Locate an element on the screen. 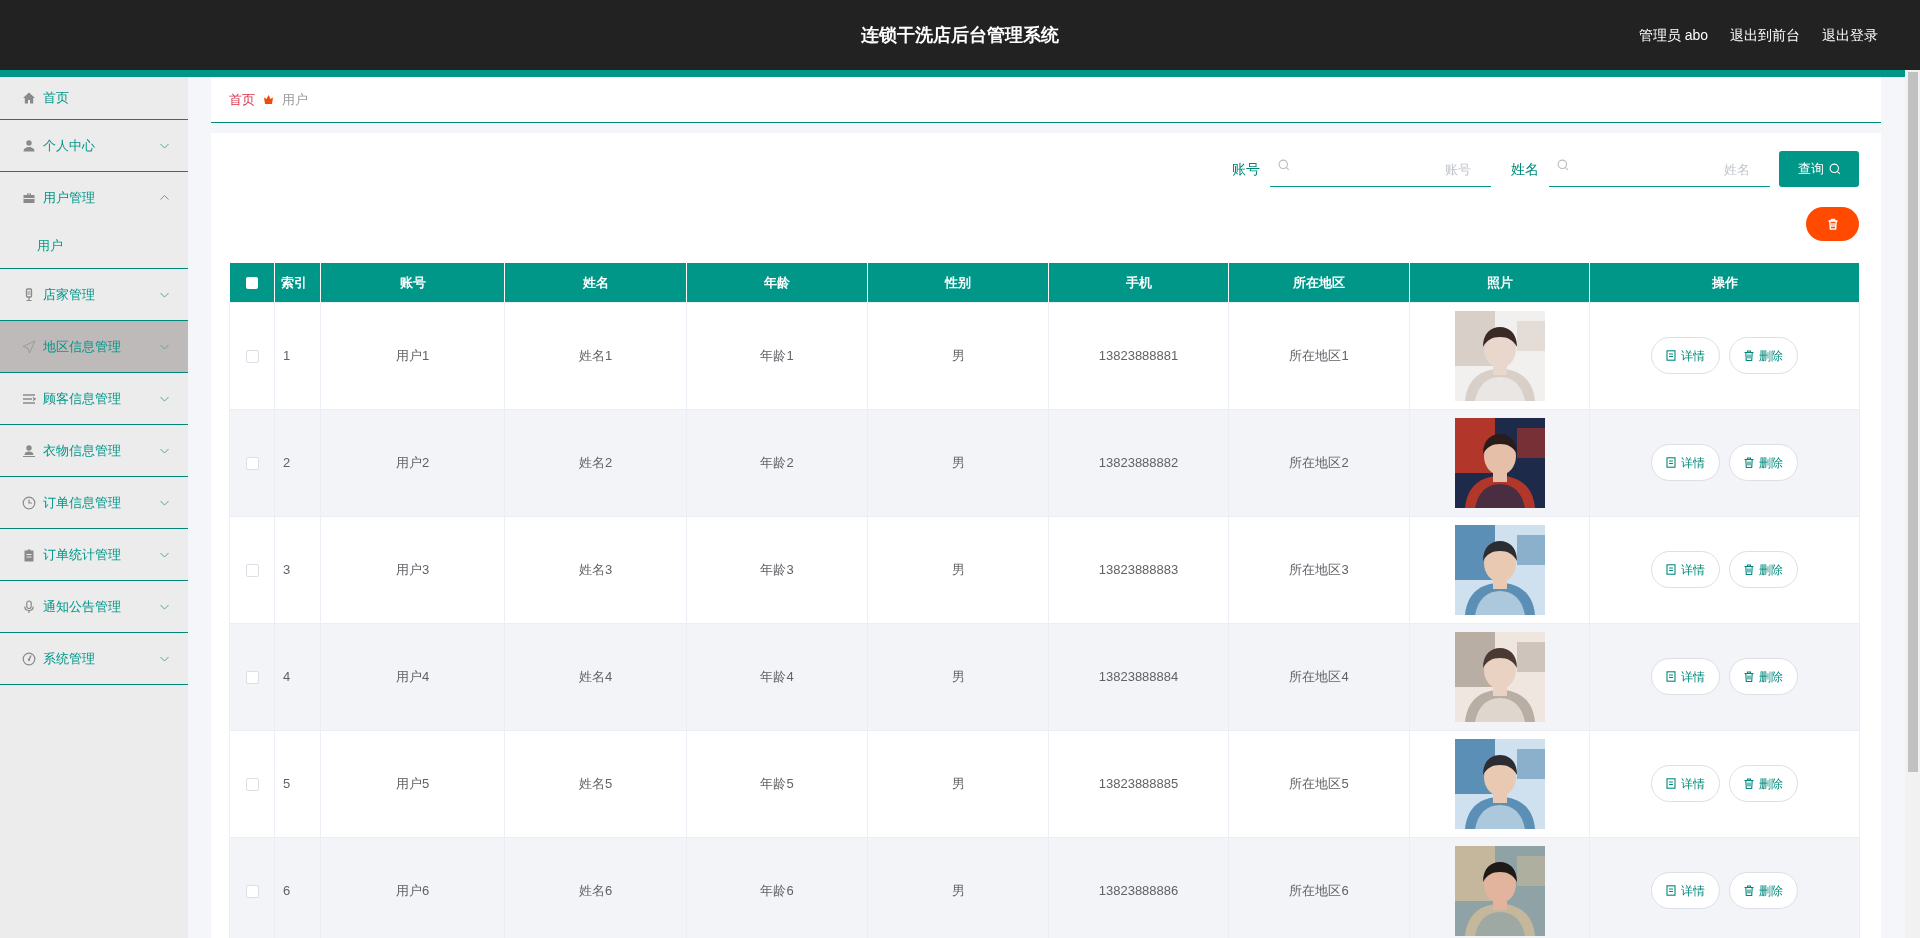 The width and height of the screenshot is (1920, 938). table-cell: 年龄6 is located at coordinates (777, 890).